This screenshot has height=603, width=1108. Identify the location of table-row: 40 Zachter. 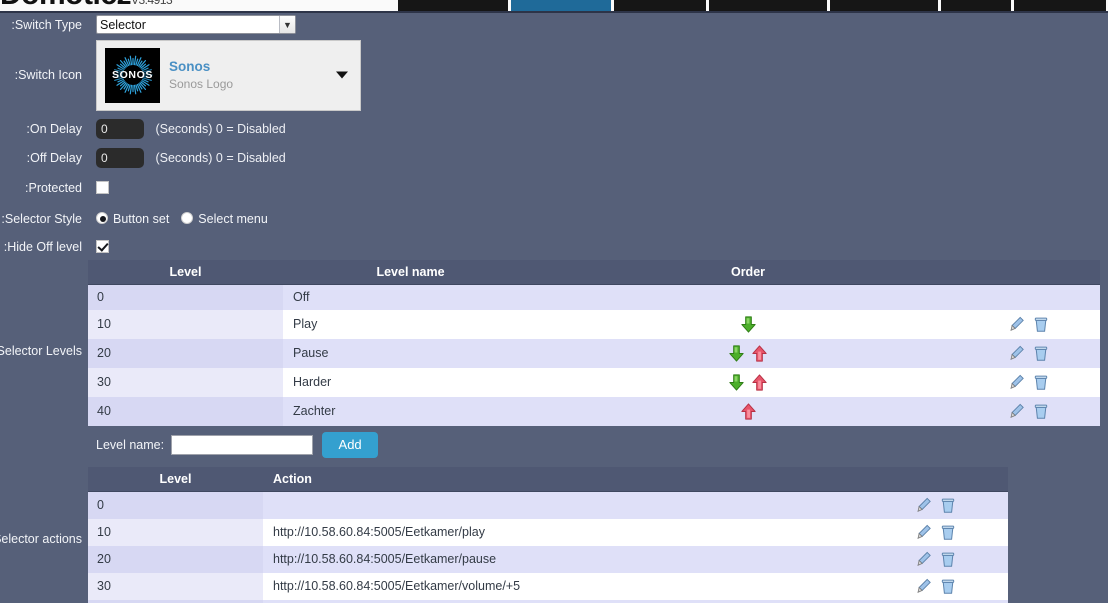
(594, 411).